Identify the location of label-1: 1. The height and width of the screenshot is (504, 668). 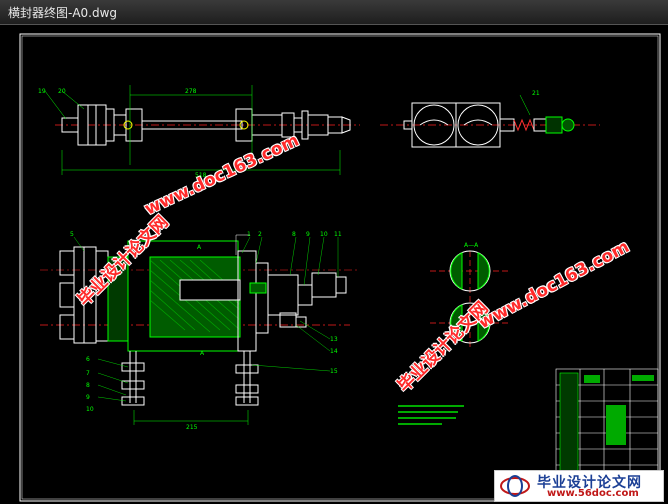
(249, 234).